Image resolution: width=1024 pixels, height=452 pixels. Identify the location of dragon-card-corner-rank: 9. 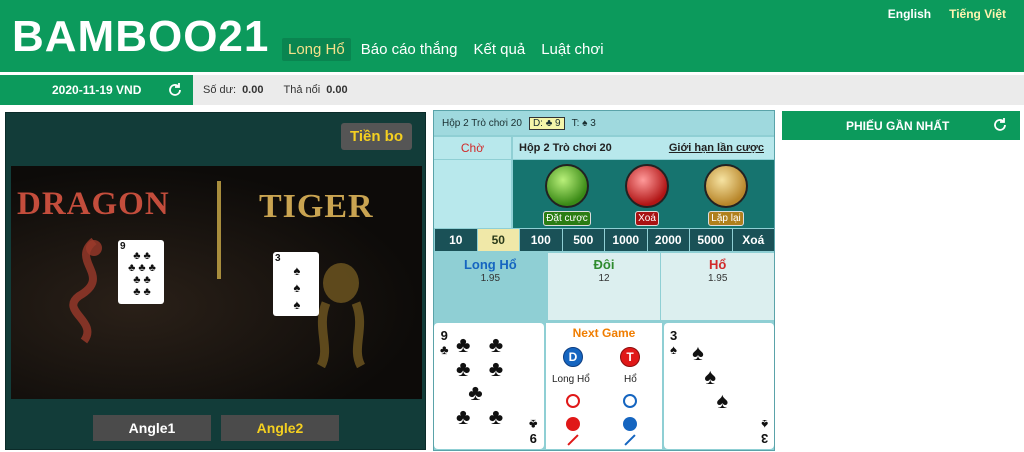
(444, 335).